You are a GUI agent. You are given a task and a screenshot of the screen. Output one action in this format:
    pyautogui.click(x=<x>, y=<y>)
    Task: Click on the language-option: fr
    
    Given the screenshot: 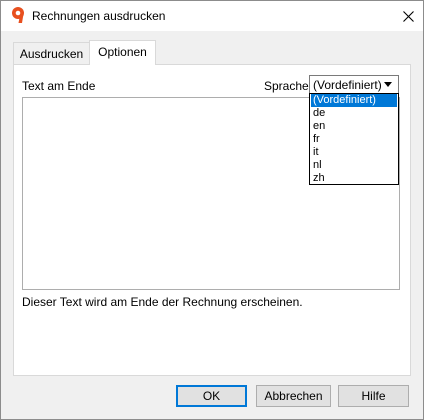 What is the action you would take?
    pyautogui.click(x=354, y=139)
    